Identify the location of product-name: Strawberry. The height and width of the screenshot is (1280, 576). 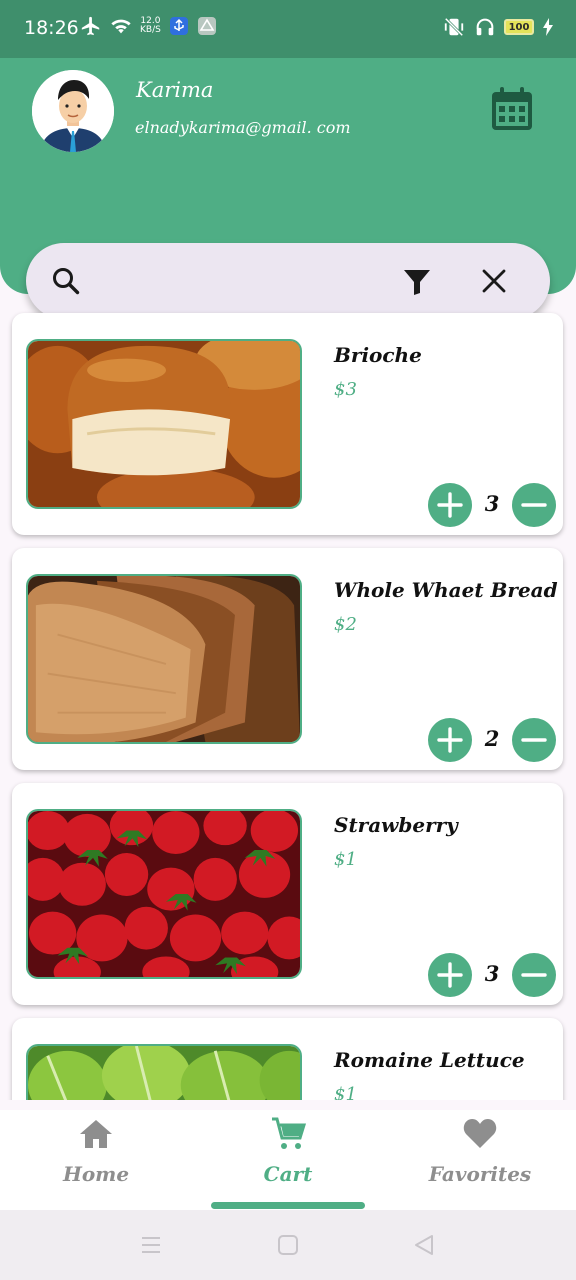
(396, 825).